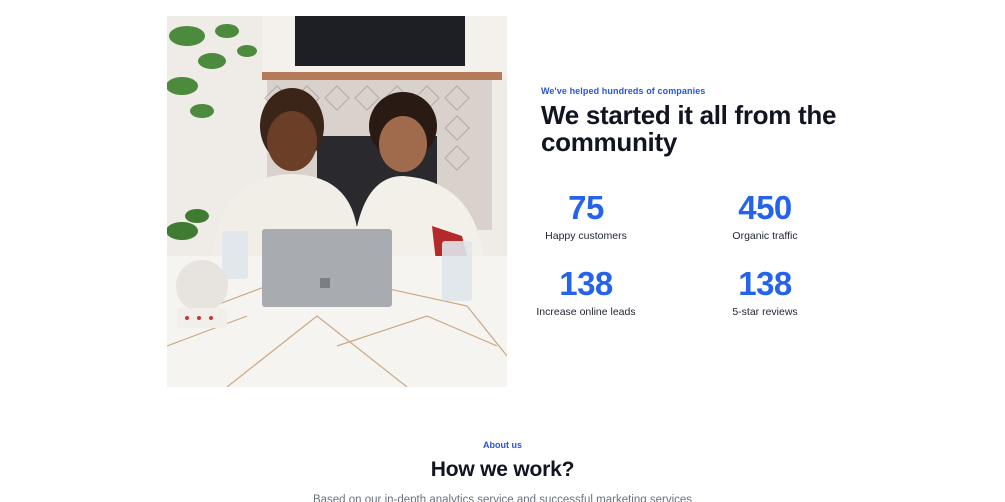  Describe the element at coordinates (502, 445) in the screenshot. I see `about-eyebrow: About us` at that location.